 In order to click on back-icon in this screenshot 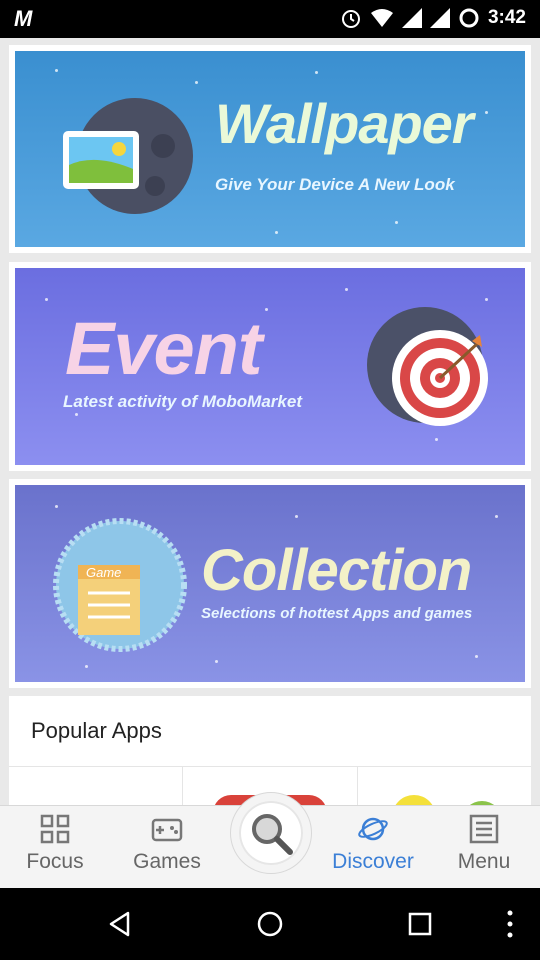, I will do `click(120, 924)`.